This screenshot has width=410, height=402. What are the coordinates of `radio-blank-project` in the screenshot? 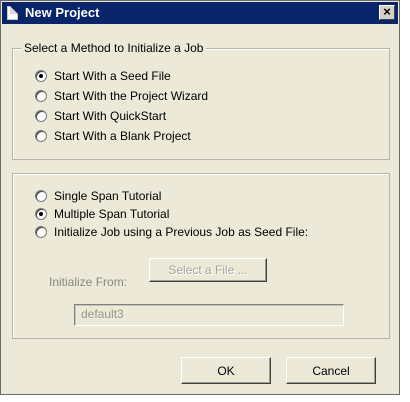 It's located at (41, 136).